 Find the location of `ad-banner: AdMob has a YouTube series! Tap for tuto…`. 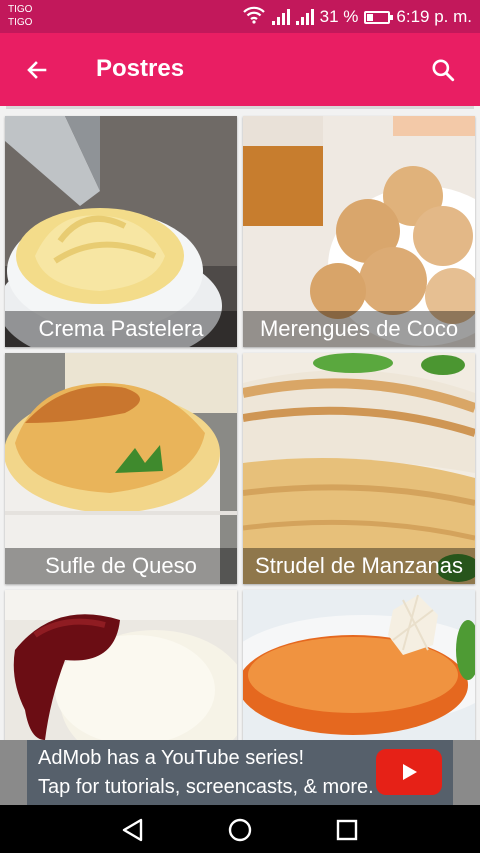

ad-banner: AdMob has a YouTube series! Tap for tuto… is located at coordinates (240, 772).